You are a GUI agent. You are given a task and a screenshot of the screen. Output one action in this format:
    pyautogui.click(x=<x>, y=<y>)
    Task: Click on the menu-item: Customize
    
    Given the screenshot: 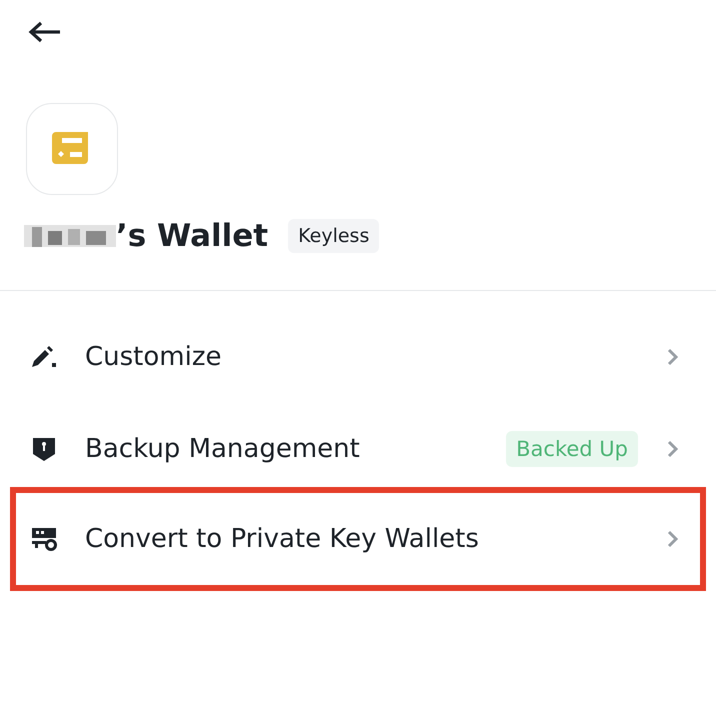 What is the action you would take?
    pyautogui.click(x=358, y=357)
    